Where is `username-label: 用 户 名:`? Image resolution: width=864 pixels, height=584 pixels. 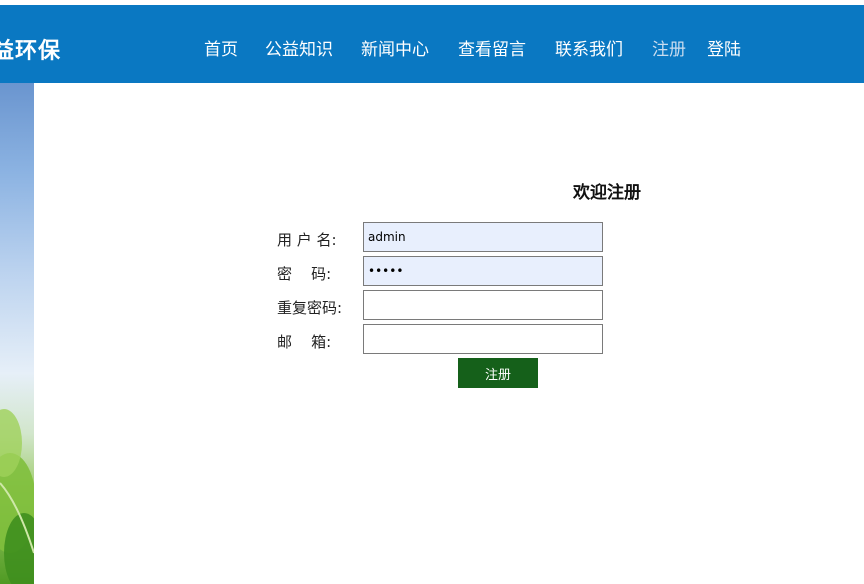
username-label: 用 户 名: is located at coordinates (307, 240).